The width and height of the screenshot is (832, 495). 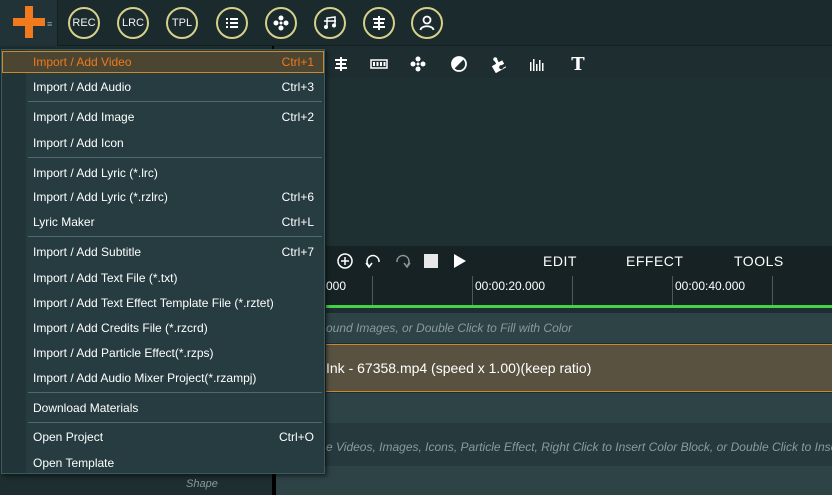 I want to click on flower-tool-icon, so click(x=418, y=64).